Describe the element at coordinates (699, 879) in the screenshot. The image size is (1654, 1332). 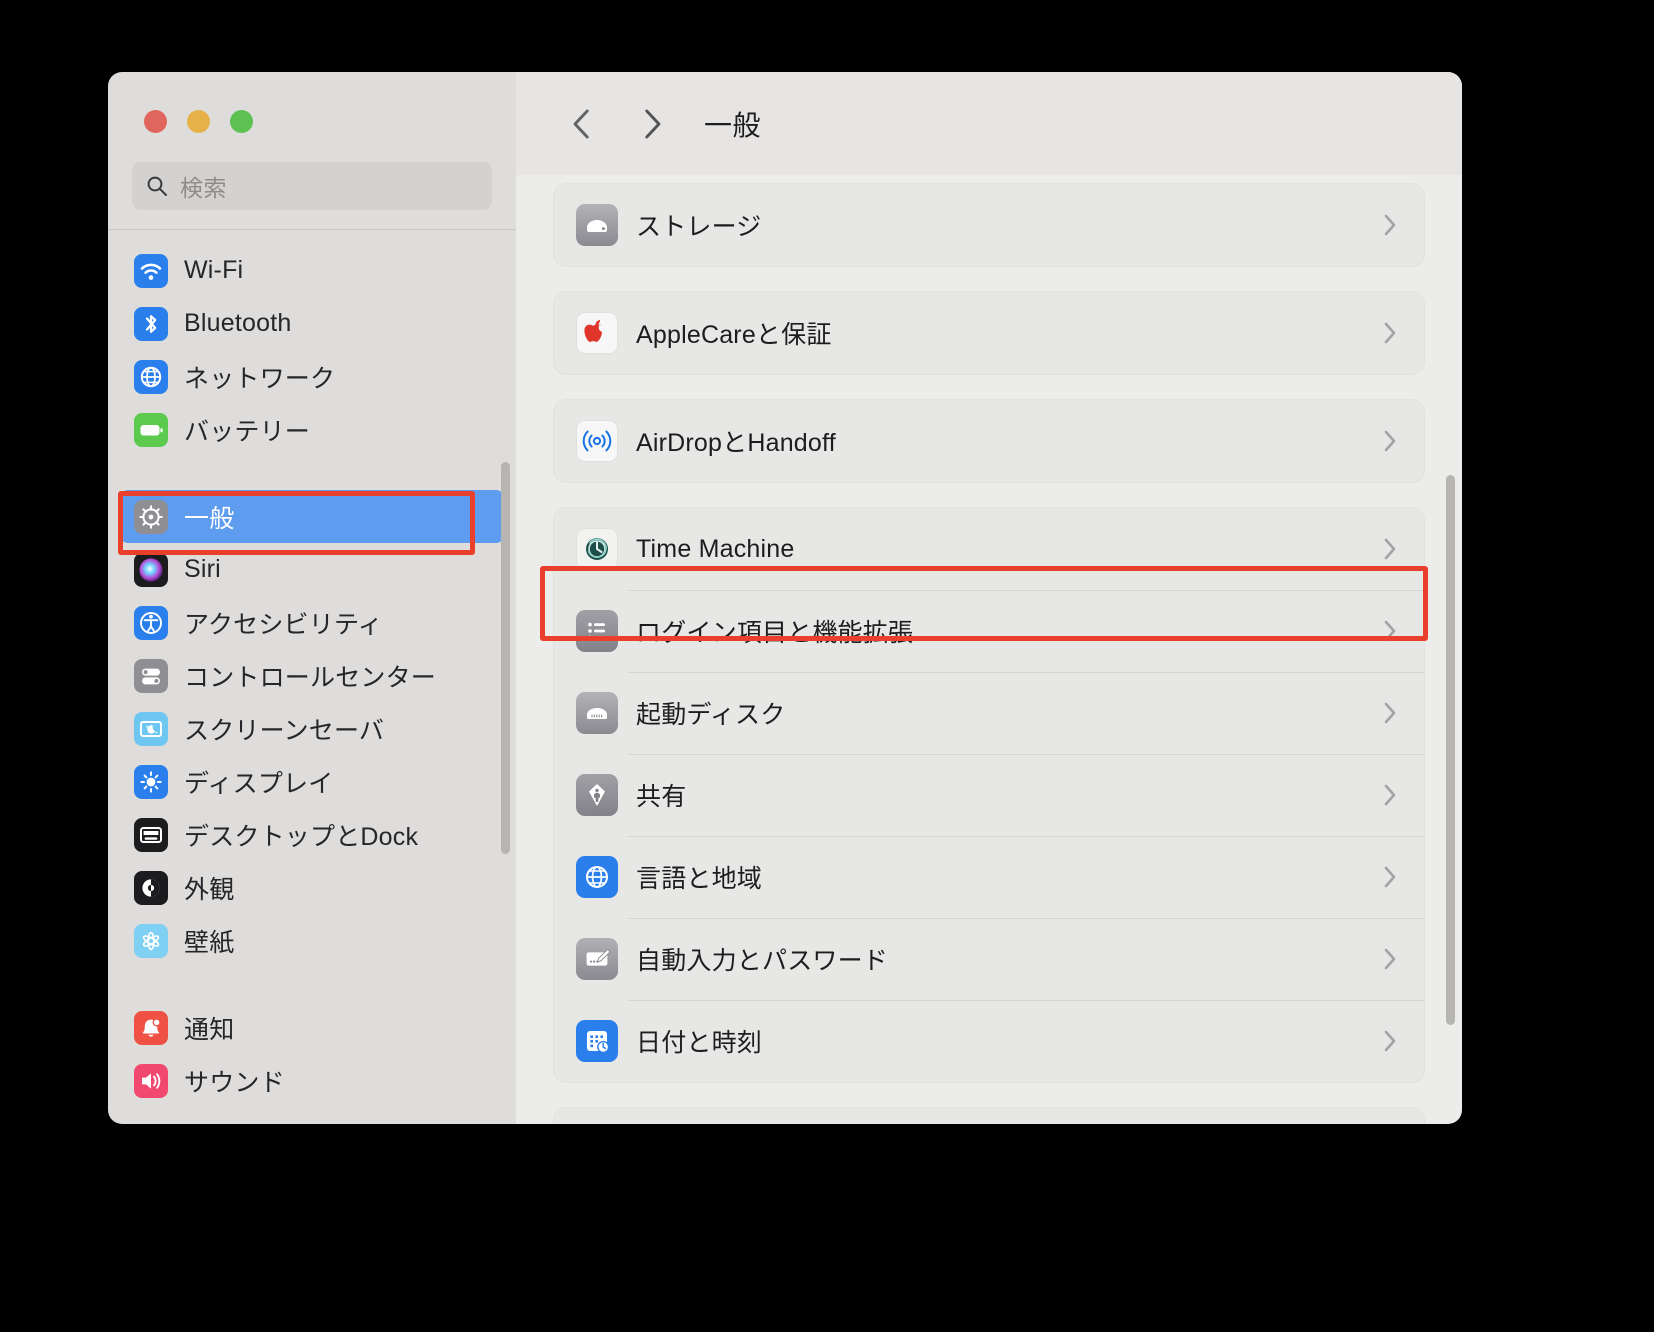
I see `row-label: 言語と地域` at that location.